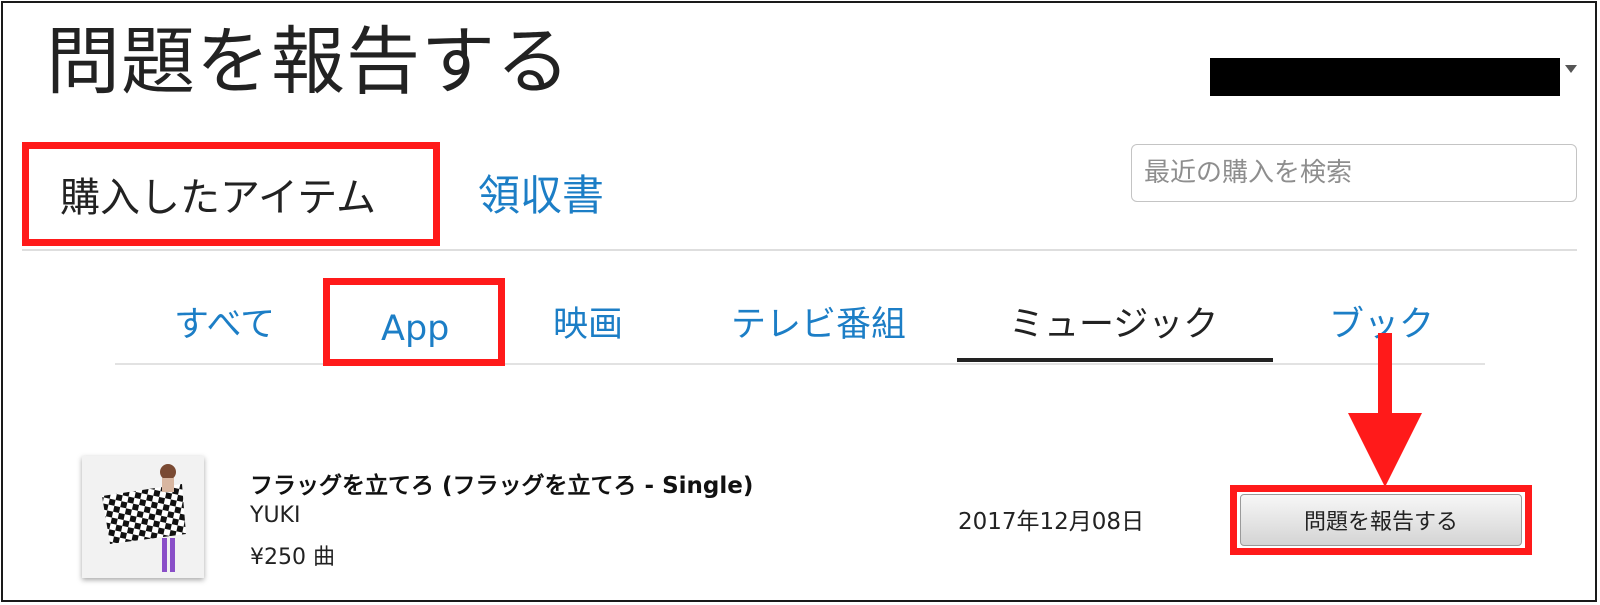 This screenshot has height=605, width=1600. What do you see at coordinates (1354, 173) in the screenshot?
I see `search-input` at bounding box center [1354, 173].